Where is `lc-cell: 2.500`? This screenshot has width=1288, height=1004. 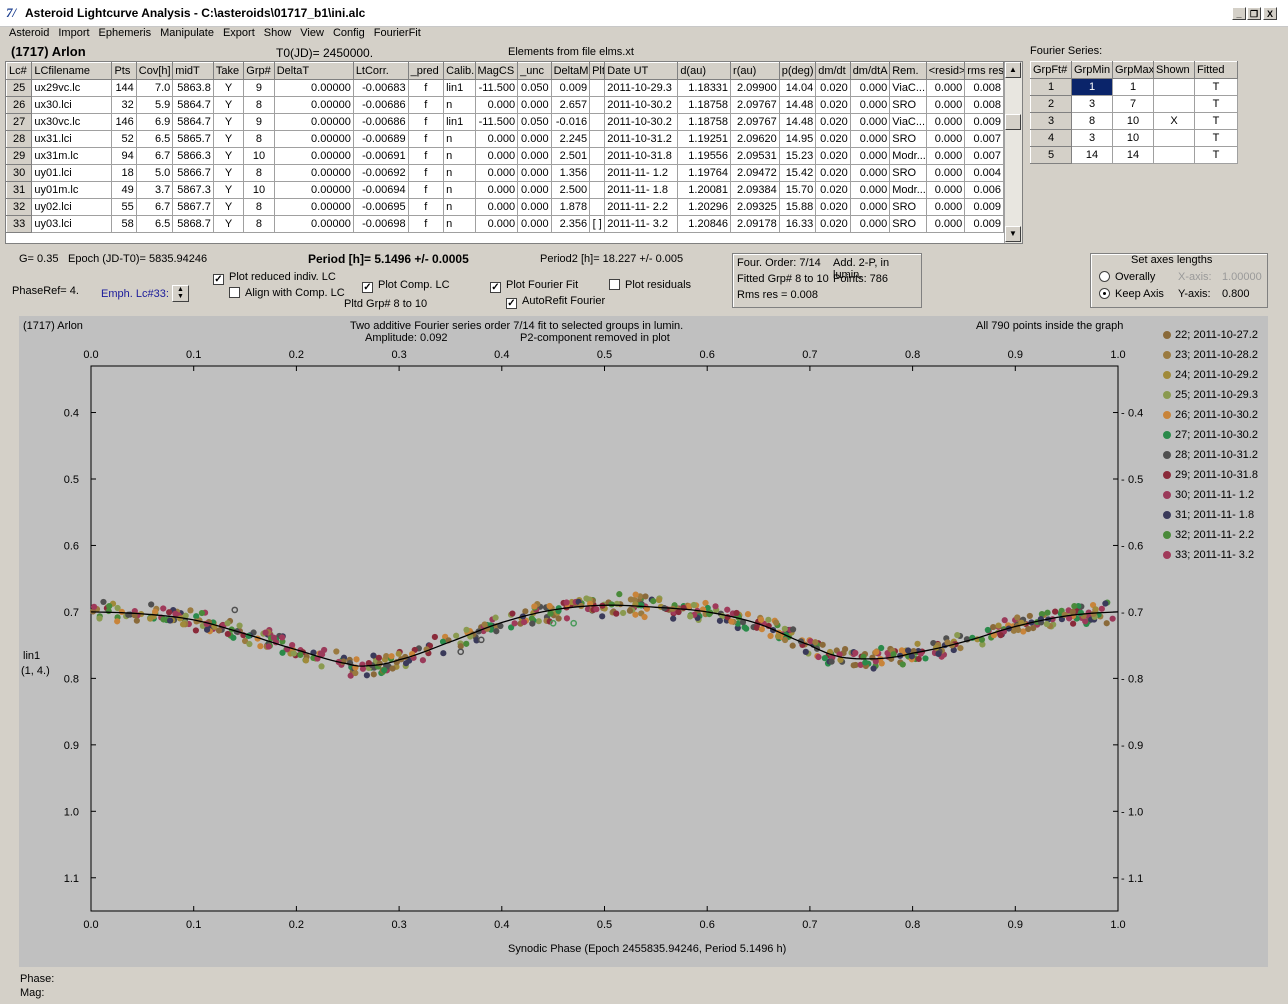 lc-cell: 2.500 is located at coordinates (570, 190).